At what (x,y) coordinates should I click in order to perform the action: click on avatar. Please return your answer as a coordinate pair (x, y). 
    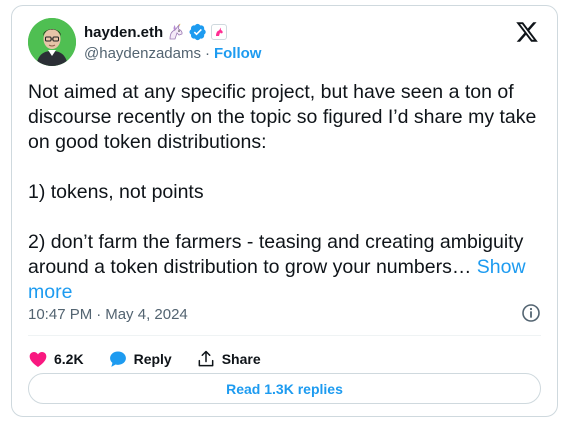
    Looking at the image, I should click on (52, 42).